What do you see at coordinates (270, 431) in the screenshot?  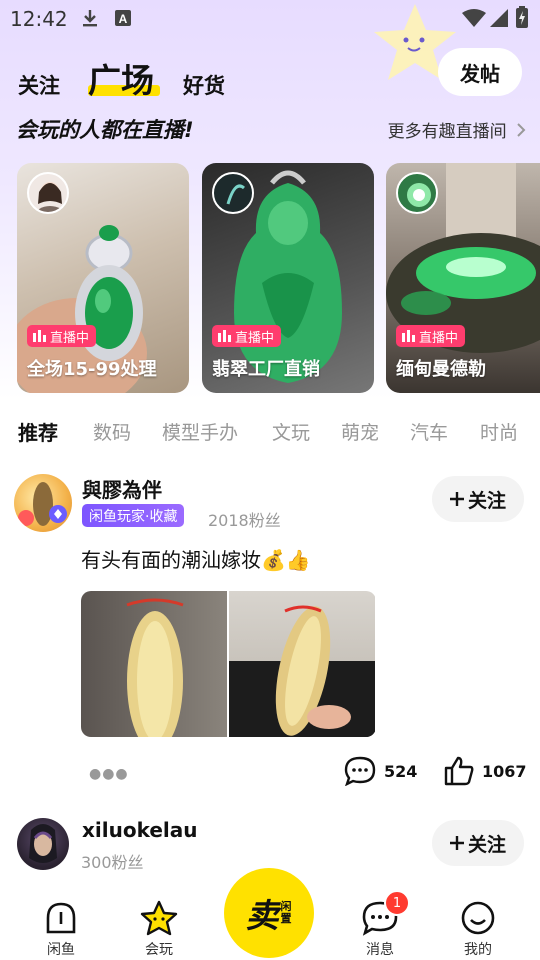 I see `category-tabs: 推荐 数码 模型手办 文玩 萌宠 汽车 时尚` at bounding box center [270, 431].